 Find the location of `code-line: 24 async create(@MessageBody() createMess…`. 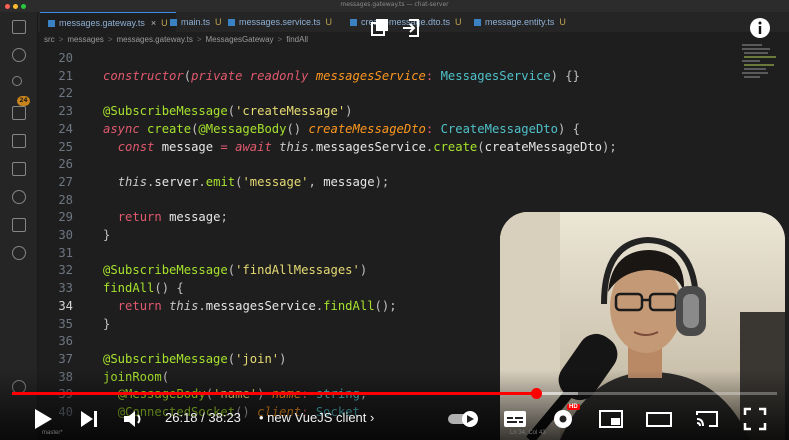

code-line: 24 async create(@MessageBody() createMess… is located at coordinates (413, 130).